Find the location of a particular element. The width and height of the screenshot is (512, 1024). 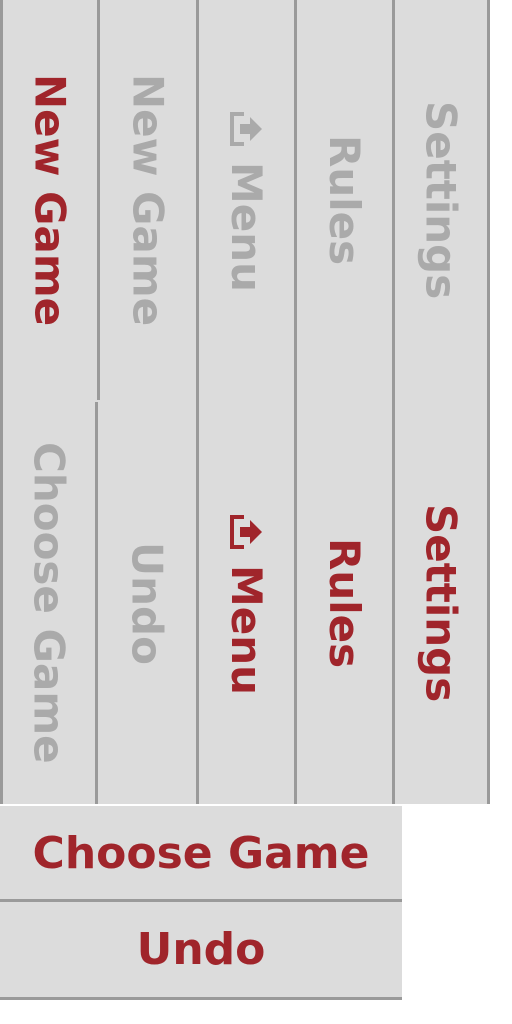

column-divider is located at coordinates (488, 402).